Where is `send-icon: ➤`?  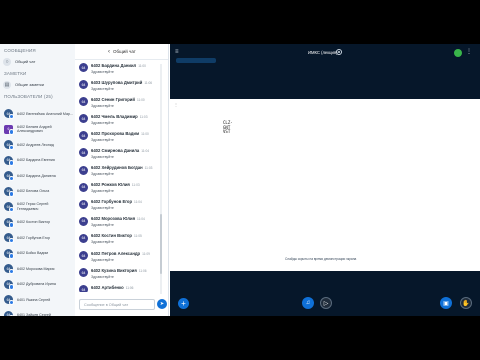 send-icon: ➤ is located at coordinates (162, 304).